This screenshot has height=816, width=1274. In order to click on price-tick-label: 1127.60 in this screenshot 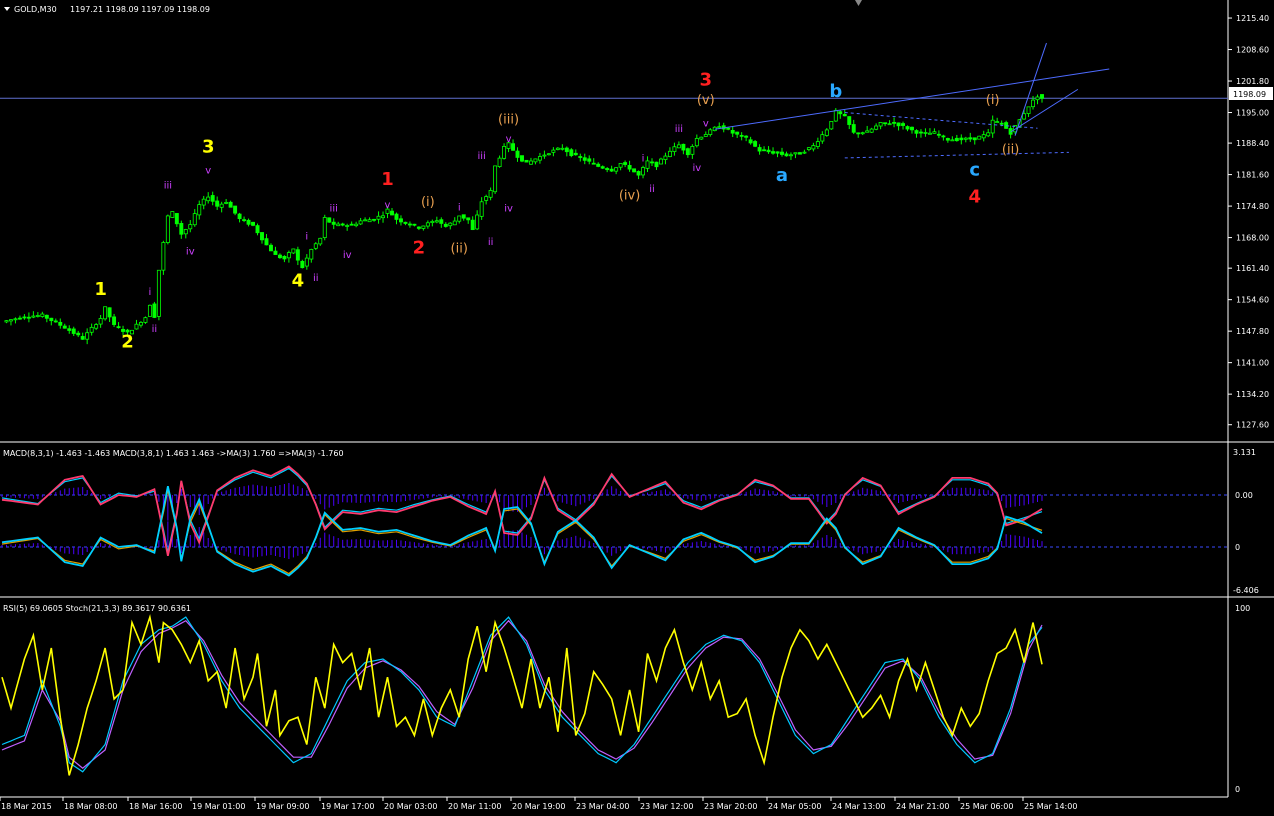, I will do `click(1252, 425)`.